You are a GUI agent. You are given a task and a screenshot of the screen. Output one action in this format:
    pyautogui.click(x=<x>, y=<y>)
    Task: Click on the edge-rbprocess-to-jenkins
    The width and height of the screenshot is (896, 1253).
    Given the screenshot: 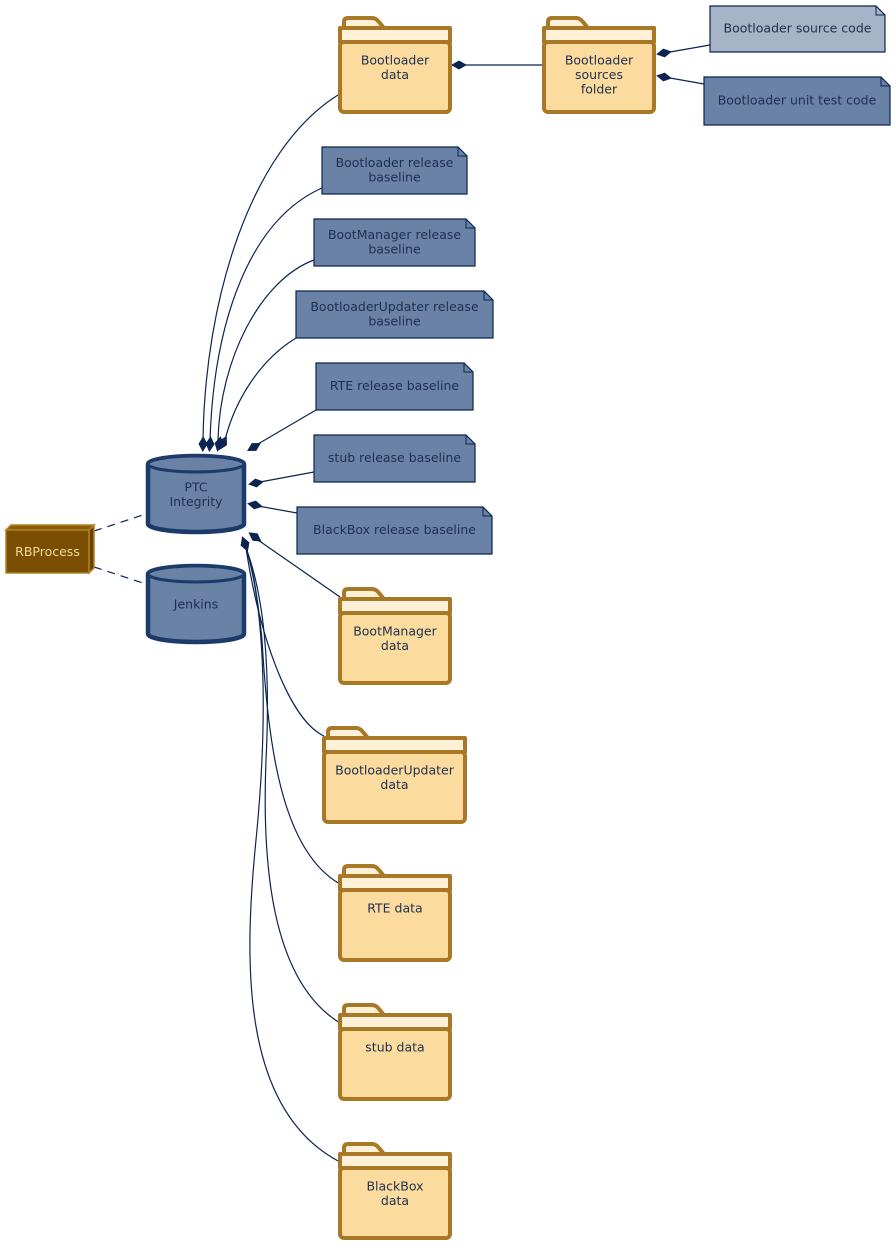 What is the action you would take?
    pyautogui.click(x=120, y=575)
    